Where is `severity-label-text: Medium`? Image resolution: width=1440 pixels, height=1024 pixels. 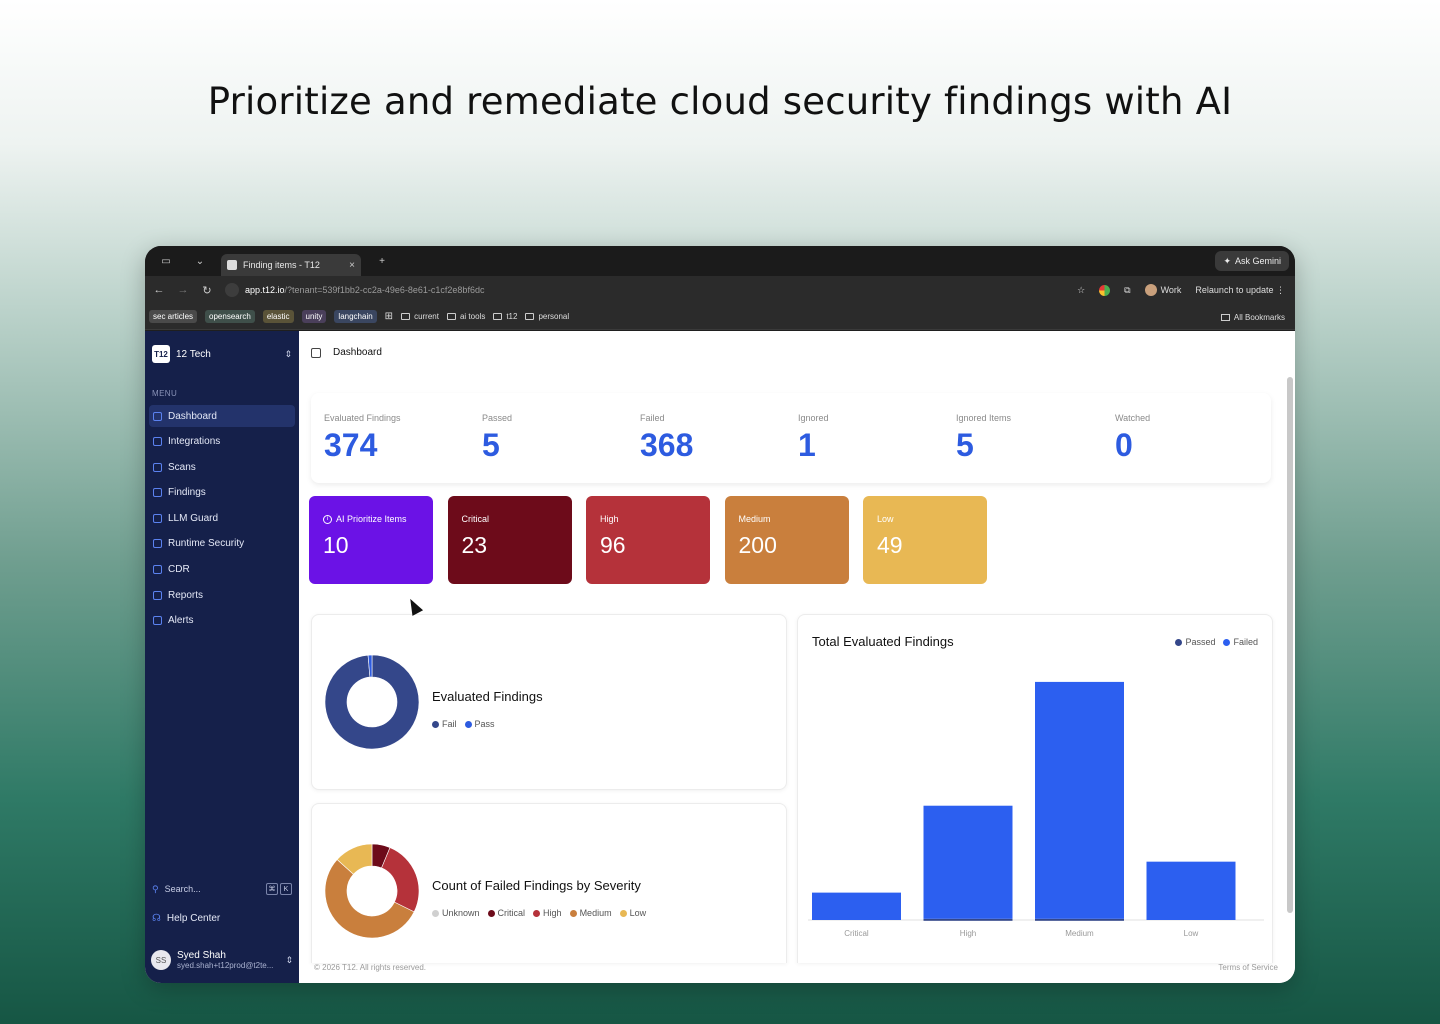
severity-label-text: Medium is located at coordinates (754, 519).